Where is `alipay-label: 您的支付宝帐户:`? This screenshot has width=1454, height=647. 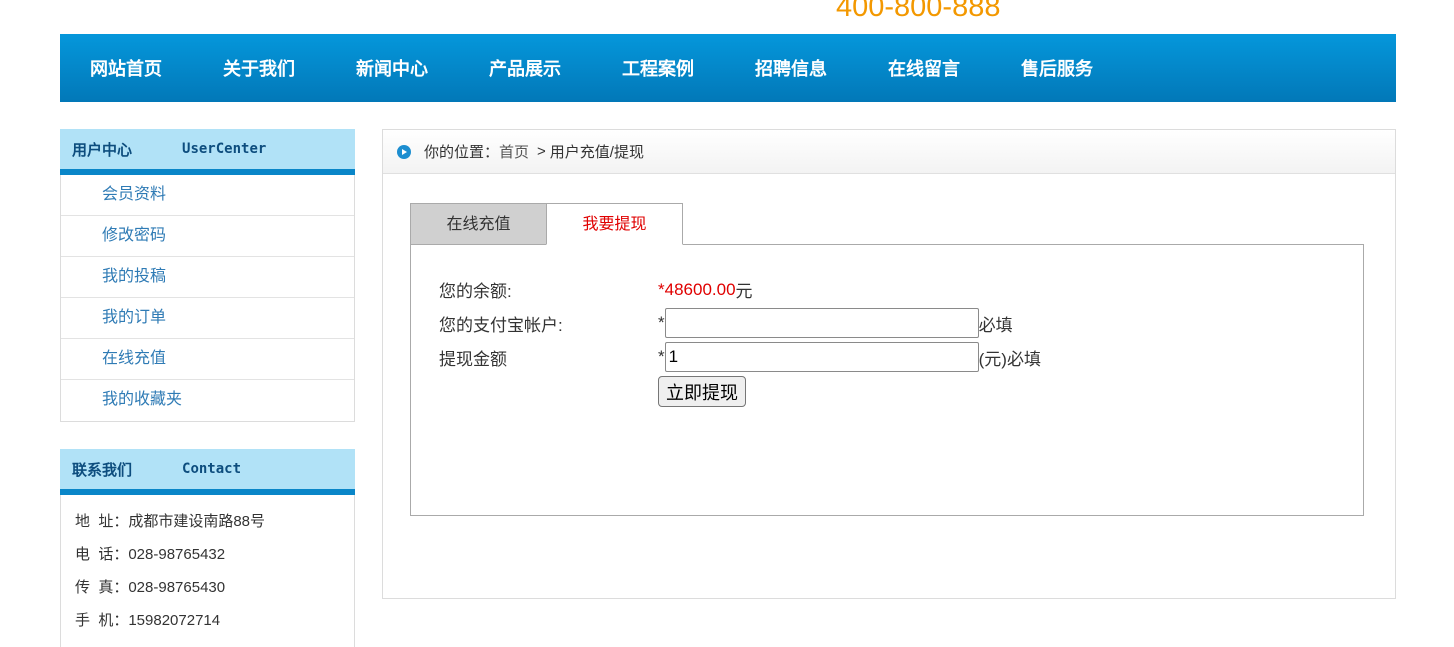
alipay-label: 您的支付宝帐户: is located at coordinates (501, 325).